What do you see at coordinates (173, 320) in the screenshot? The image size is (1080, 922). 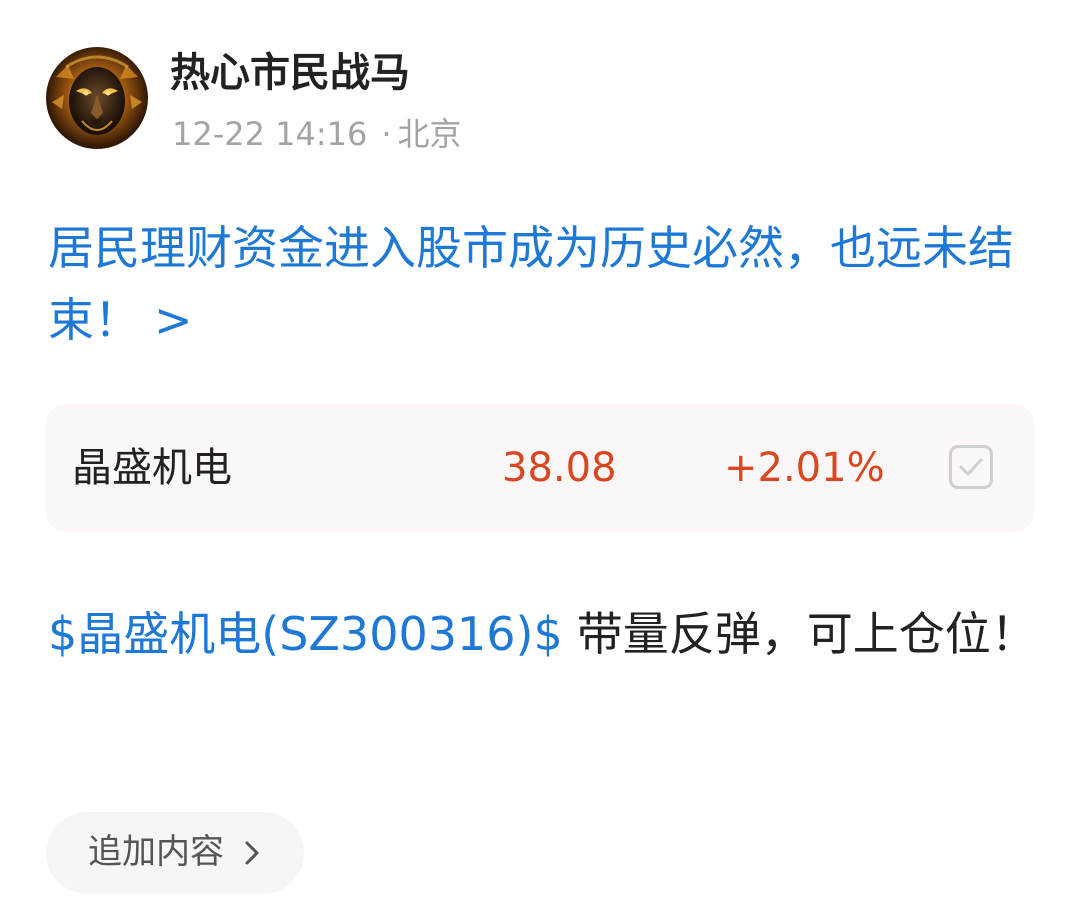 I see `linked-article-chevron-icon: >` at bounding box center [173, 320].